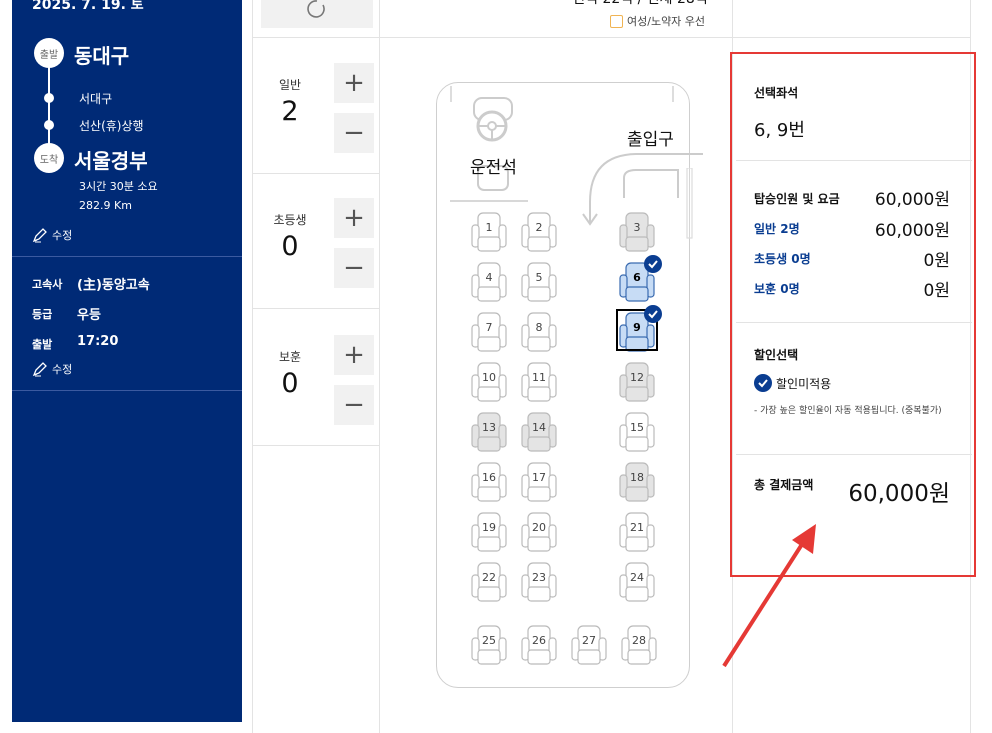  I want to click on seat-18: 18, so click(637, 481).